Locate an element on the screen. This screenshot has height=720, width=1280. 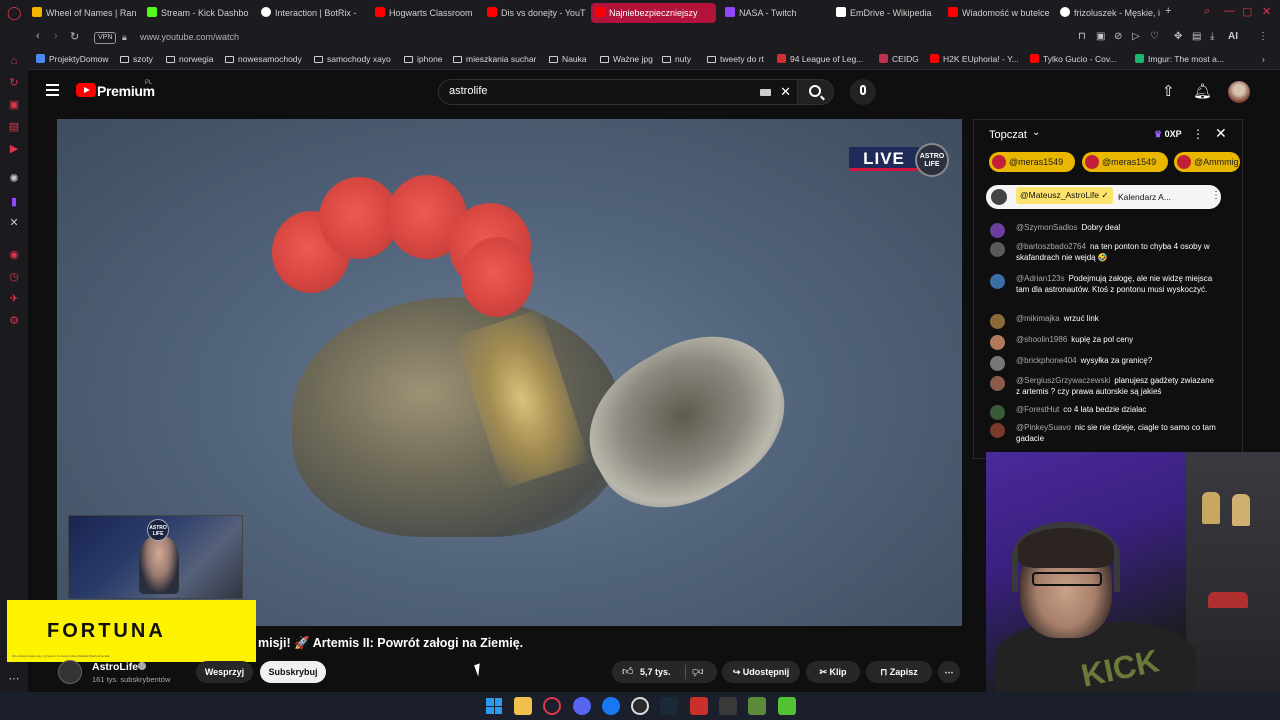
obs-icon is located at coordinates (640, 706).